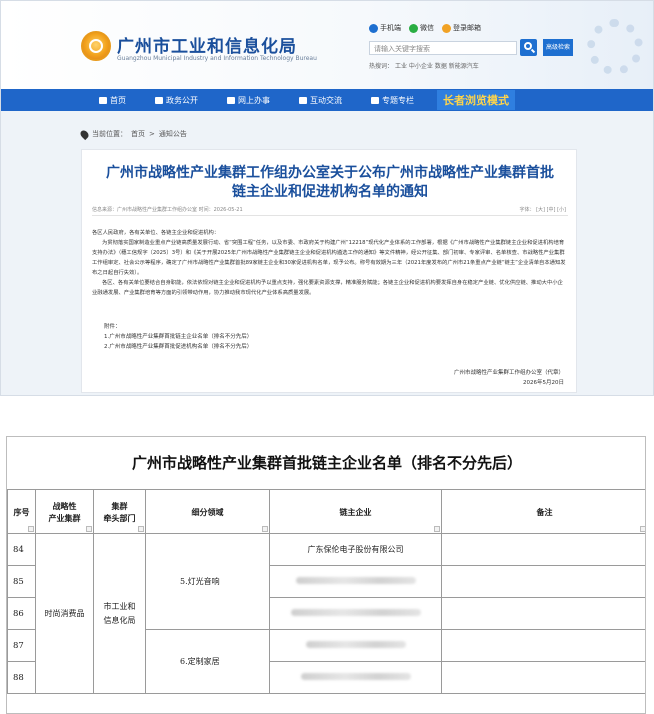 The height and width of the screenshot is (714, 654). Describe the element at coordinates (528, 47) in the screenshot. I see `search-button` at that location.